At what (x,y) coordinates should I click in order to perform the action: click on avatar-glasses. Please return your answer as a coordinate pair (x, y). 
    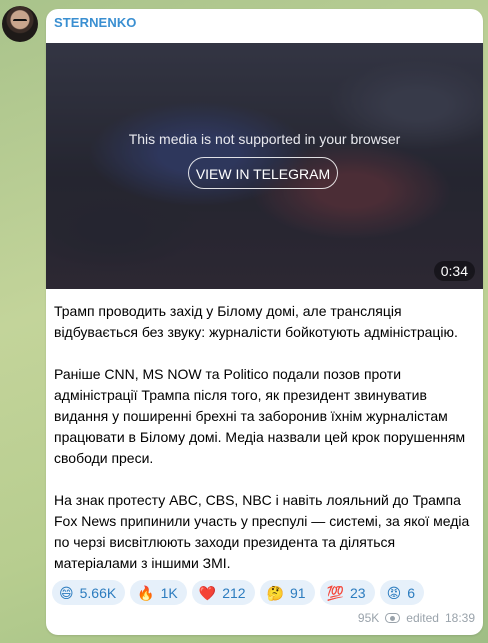
    Looking at the image, I should click on (20, 22).